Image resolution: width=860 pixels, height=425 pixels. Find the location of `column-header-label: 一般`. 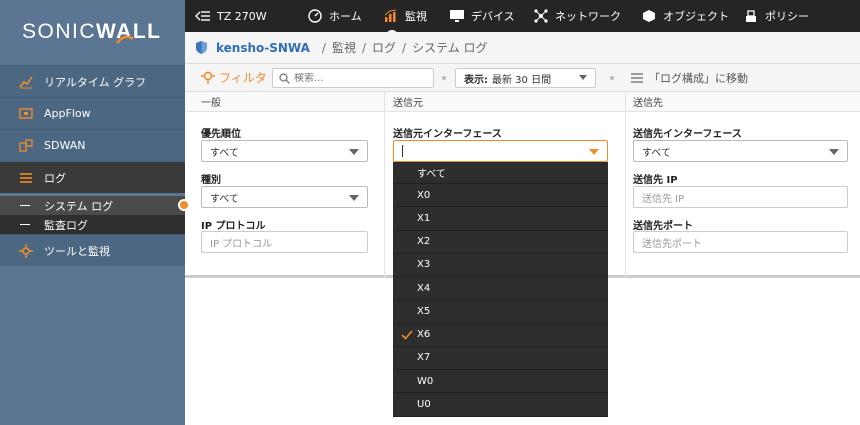

column-header-label: 一般 is located at coordinates (211, 103).